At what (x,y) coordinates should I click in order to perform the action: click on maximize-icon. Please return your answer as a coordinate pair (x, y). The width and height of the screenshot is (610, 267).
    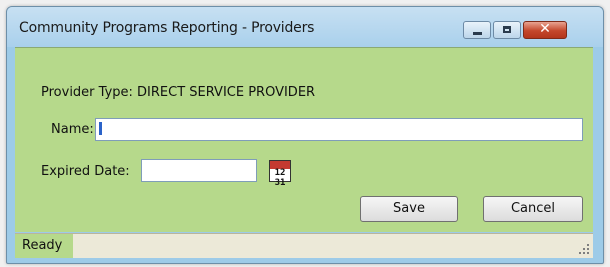
    Looking at the image, I should click on (507, 29).